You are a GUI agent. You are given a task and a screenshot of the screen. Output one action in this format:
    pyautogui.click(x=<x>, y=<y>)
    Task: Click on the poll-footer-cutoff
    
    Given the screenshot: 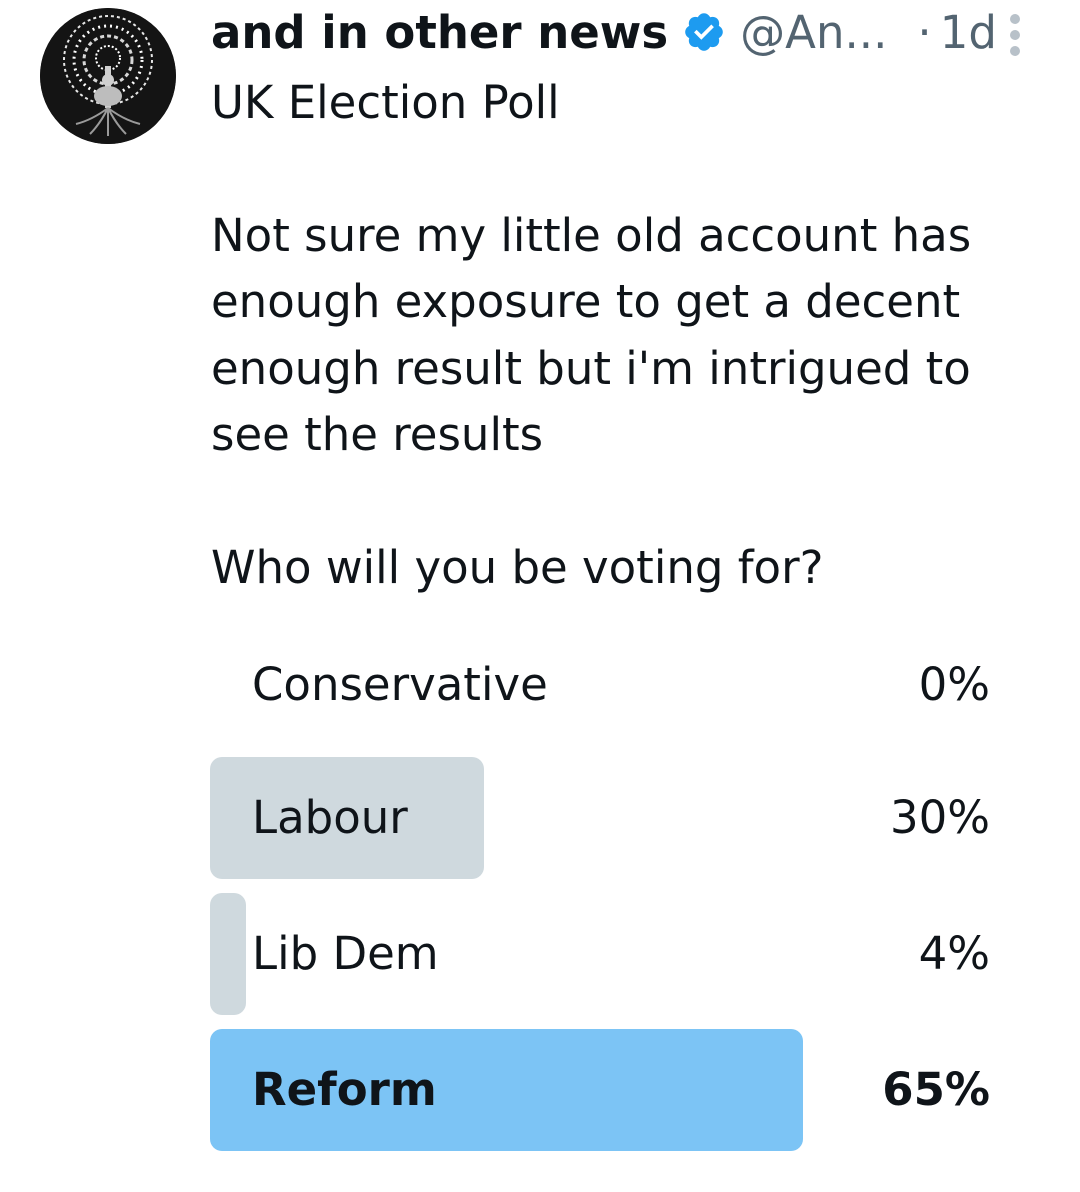 What is the action you would take?
    pyautogui.click(x=510, y=1185)
    